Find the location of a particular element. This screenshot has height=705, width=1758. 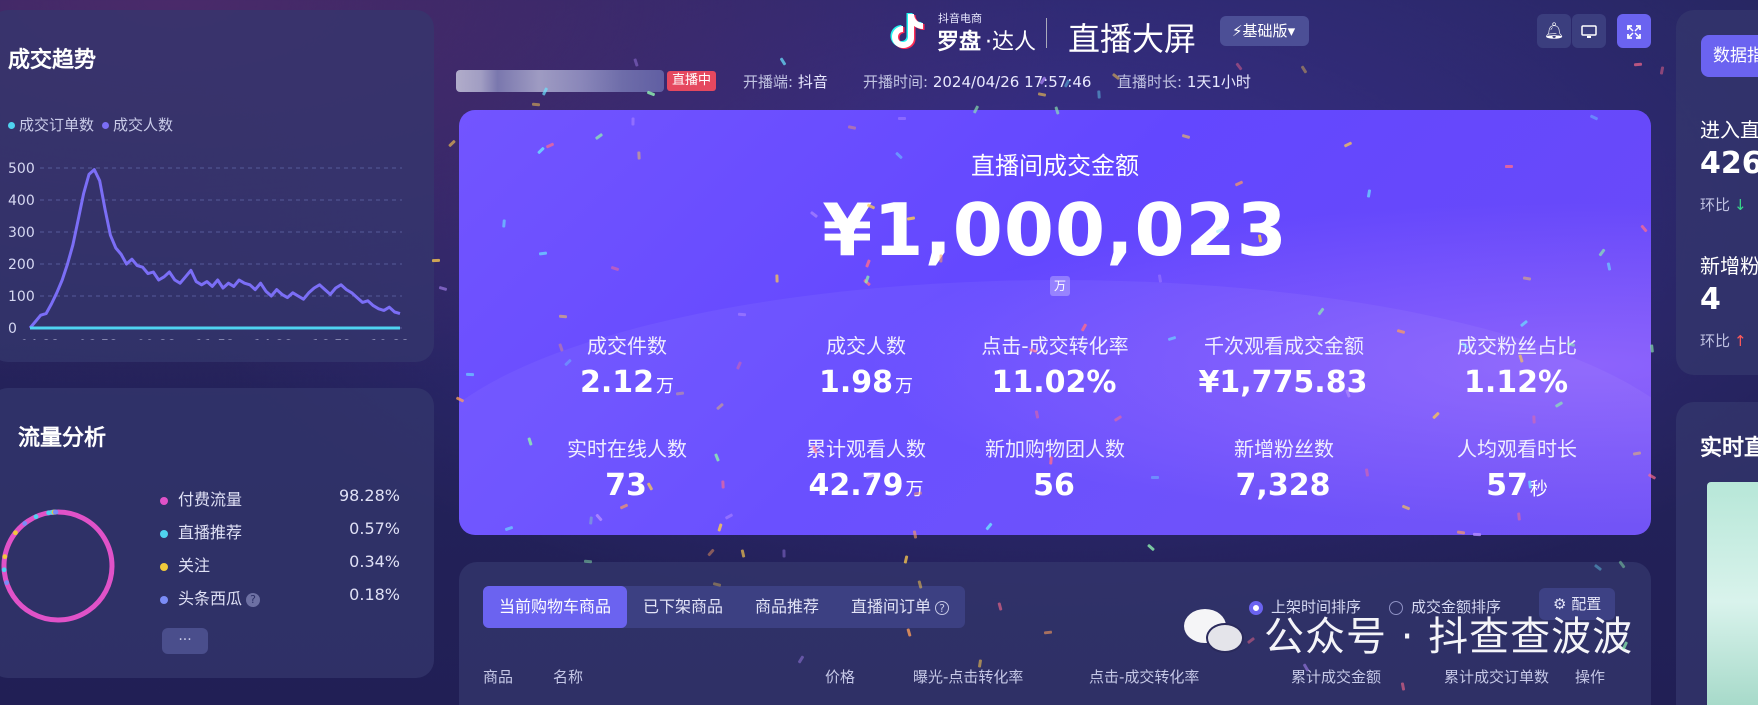

metric-card: 实时在线人数 73 is located at coordinates (627, 468).